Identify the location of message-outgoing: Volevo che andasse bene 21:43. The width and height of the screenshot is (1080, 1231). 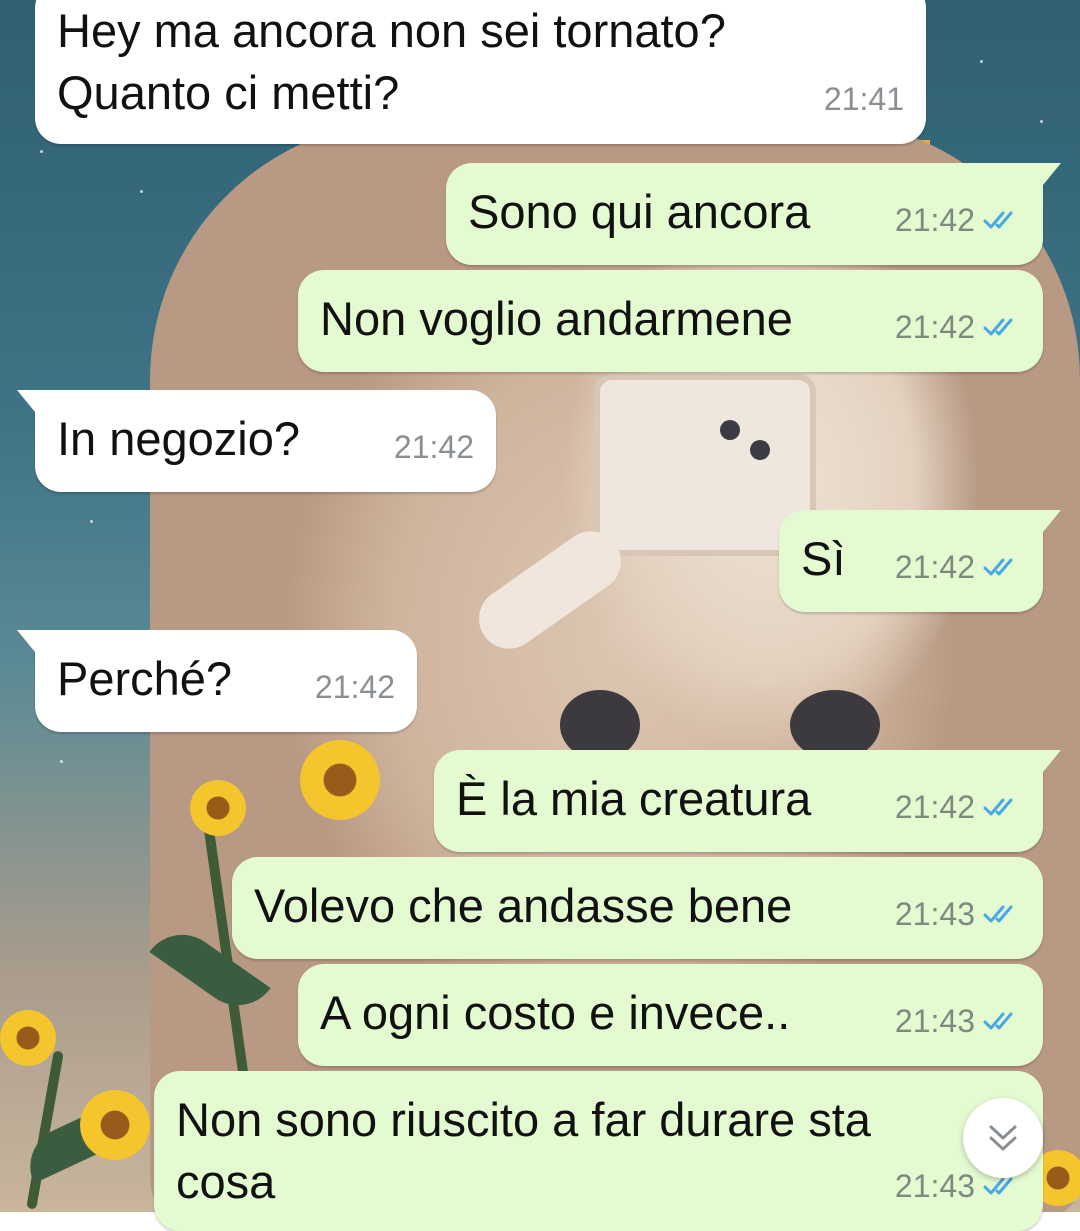
(637, 908).